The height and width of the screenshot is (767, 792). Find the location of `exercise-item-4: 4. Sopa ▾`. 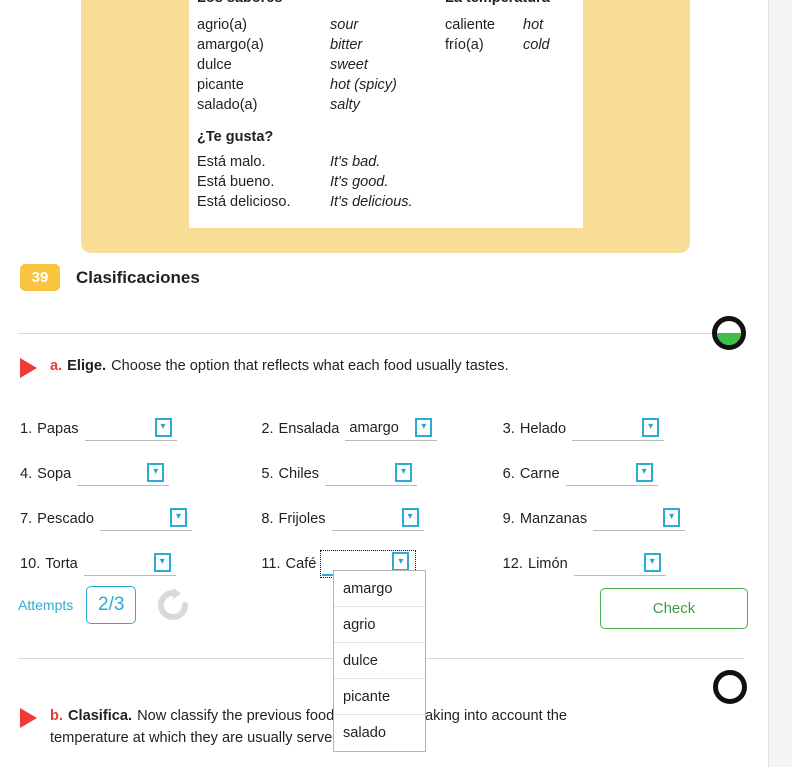

exercise-item-4: 4. Sopa ▾ is located at coordinates (140, 474).